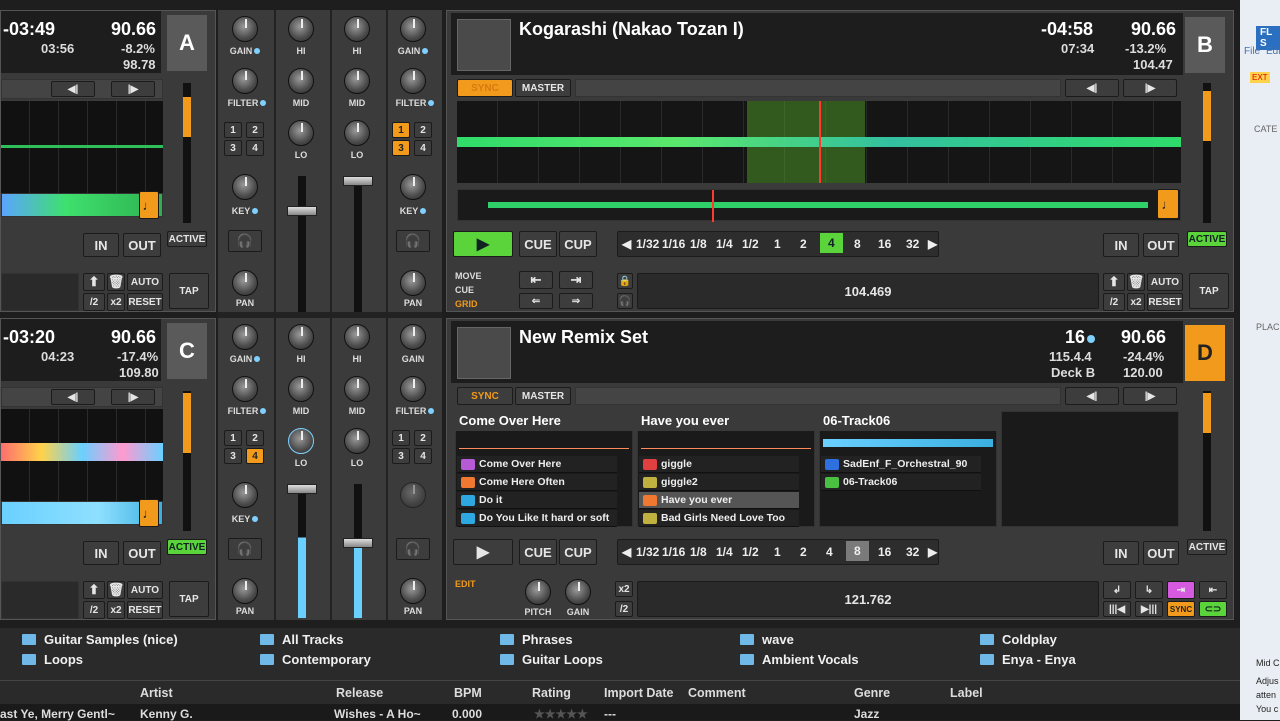 This screenshot has width=1280, height=721. I want to click on folder-all-tracks: All Tracks, so click(301, 639).